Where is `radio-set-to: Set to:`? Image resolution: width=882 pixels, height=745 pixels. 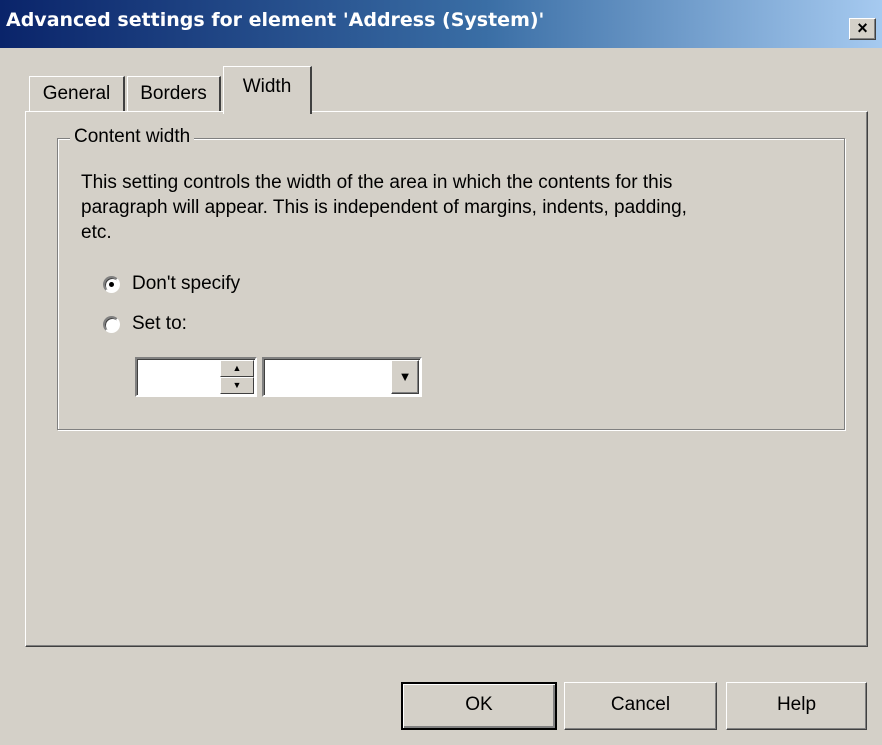 radio-set-to: Set to: is located at coordinates (145, 324).